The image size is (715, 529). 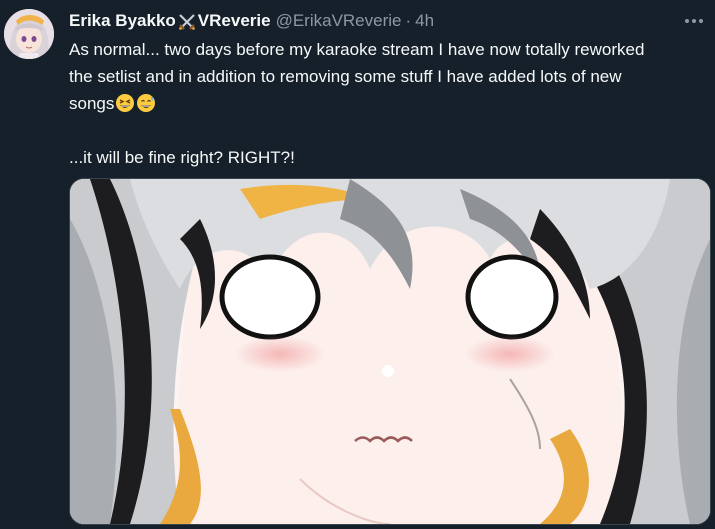 I want to click on display-name: Erika Byakko VReverie, so click(x=170, y=21).